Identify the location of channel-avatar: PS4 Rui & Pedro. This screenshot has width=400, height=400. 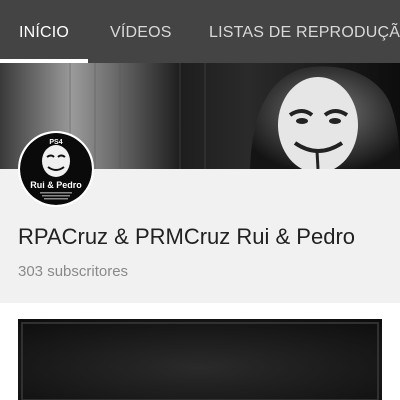
(56, 169).